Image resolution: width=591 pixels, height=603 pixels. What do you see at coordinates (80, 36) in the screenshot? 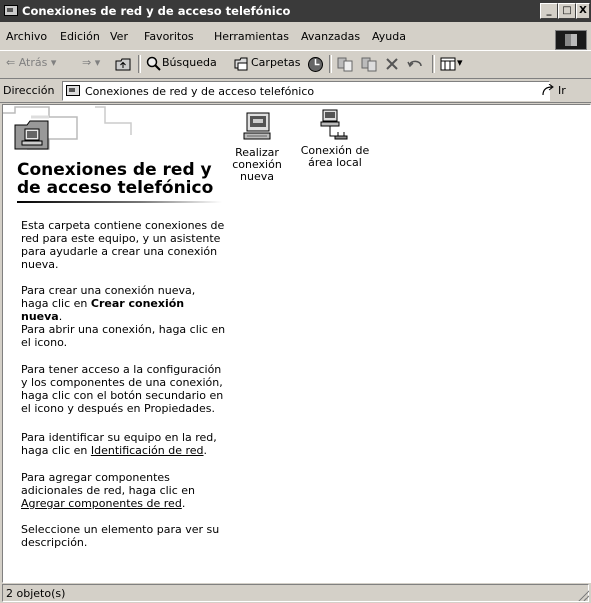
I see `menu-edicion: Edición` at bounding box center [80, 36].